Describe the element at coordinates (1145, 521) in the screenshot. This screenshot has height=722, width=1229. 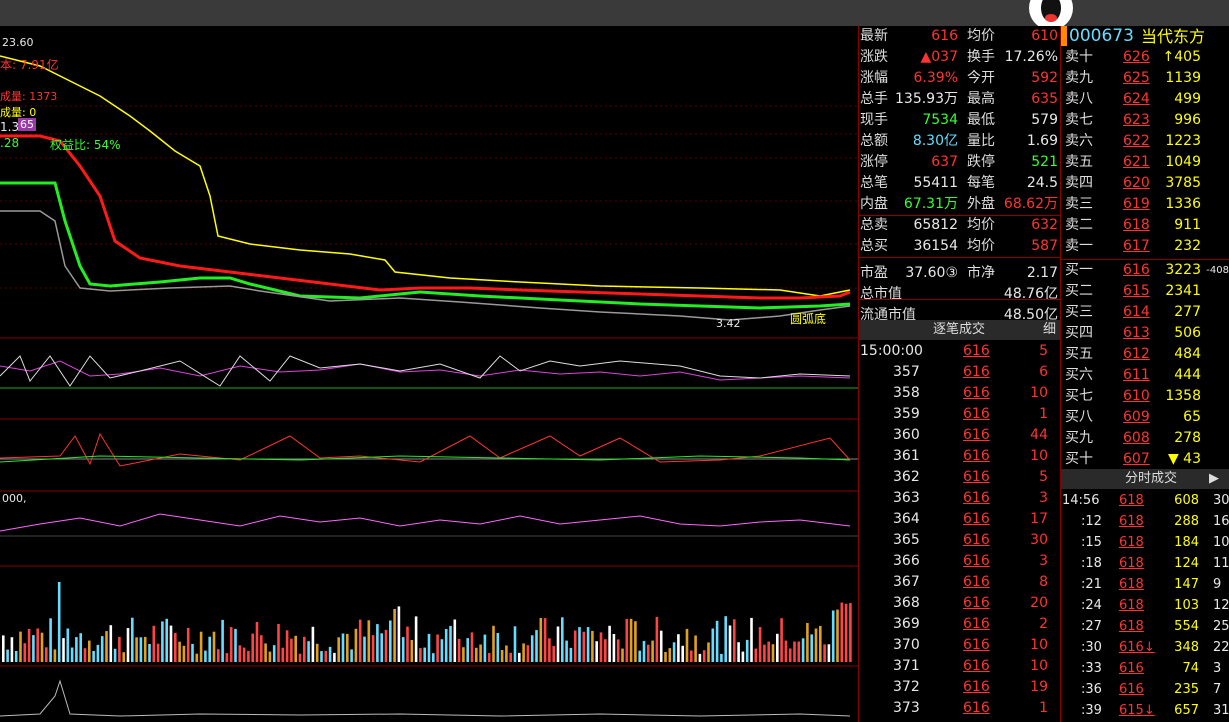
I see `intraday-row: :12 618 288 16` at that location.